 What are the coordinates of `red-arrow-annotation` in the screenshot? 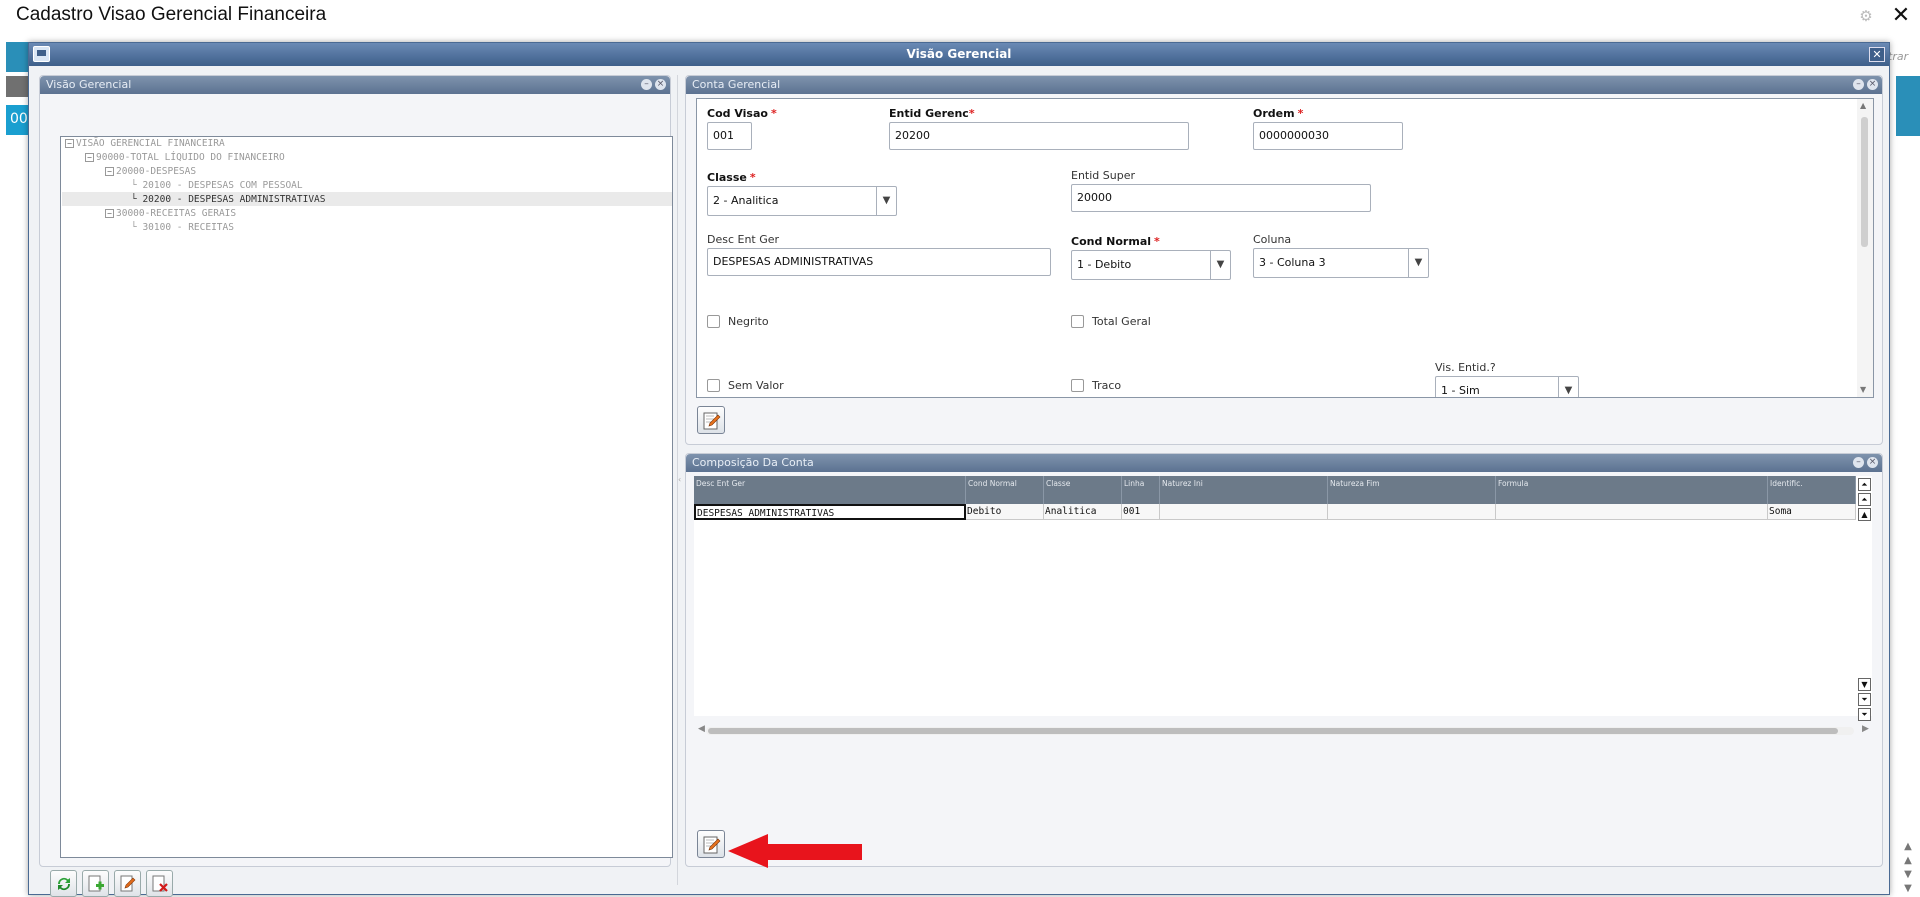 It's located at (795, 851).